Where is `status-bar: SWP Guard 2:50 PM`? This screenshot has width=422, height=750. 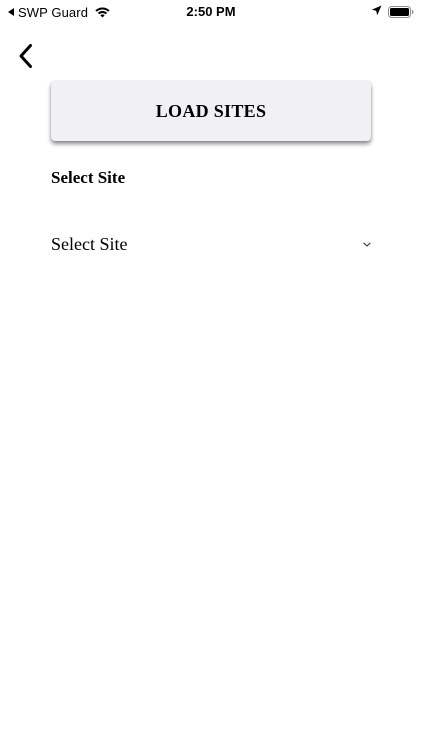
status-bar: SWP Guard 2:50 PM is located at coordinates (211, 12).